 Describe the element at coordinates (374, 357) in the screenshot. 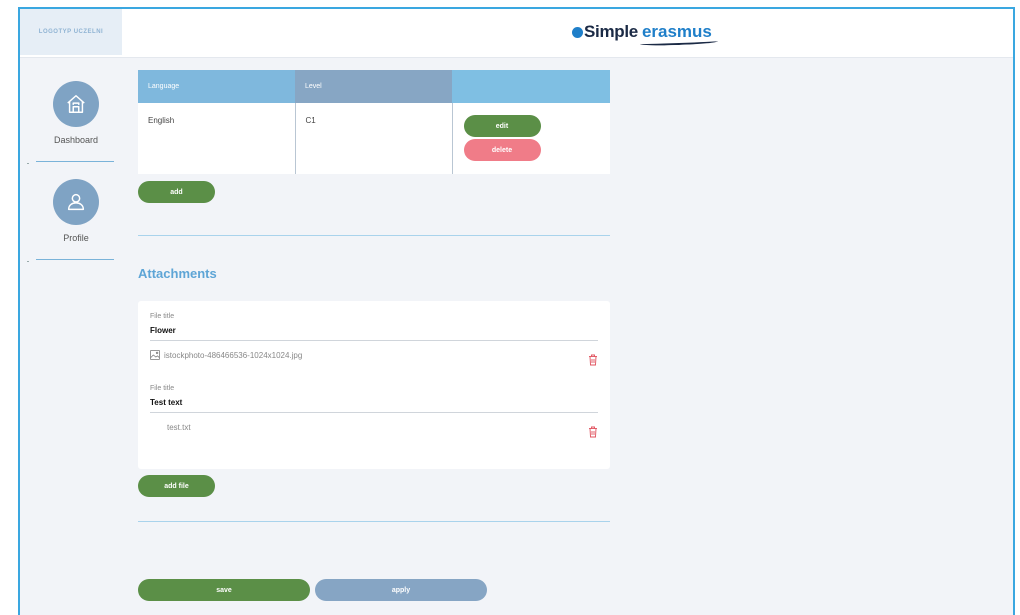

I see `file-row: istockphoto-486466536-1024x1024.jpg` at that location.